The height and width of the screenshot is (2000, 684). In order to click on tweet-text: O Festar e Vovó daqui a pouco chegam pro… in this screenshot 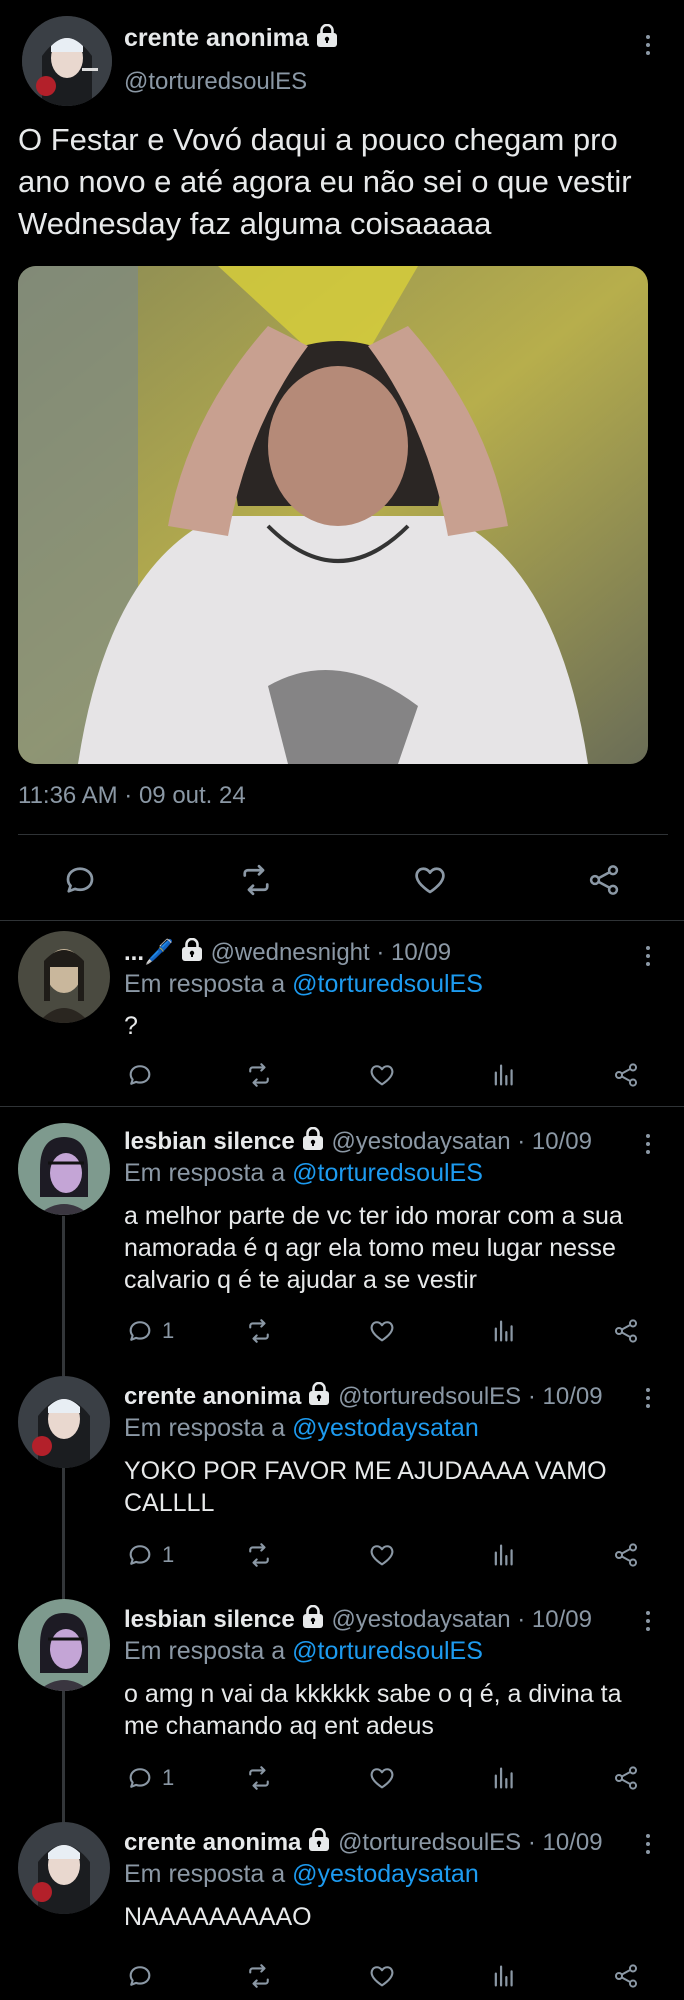, I will do `click(325, 181)`.